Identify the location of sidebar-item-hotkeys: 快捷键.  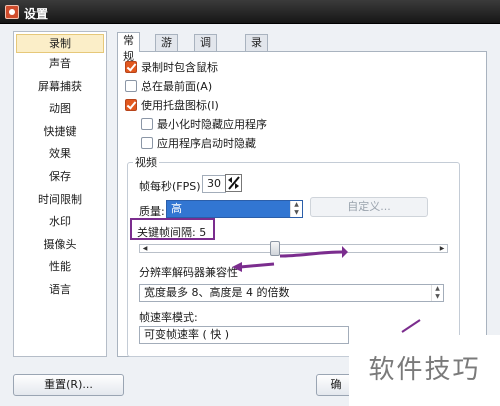
(60, 132).